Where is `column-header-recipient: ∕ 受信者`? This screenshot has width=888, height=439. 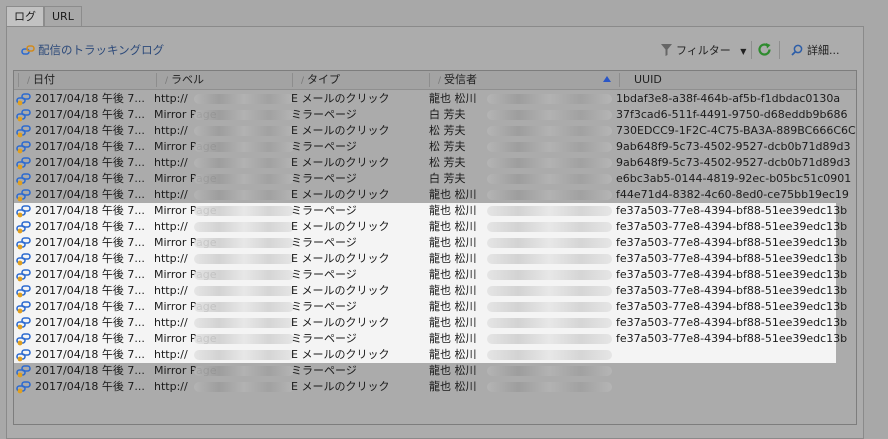
column-header-recipient: ∕ 受信者 is located at coordinates (524, 80).